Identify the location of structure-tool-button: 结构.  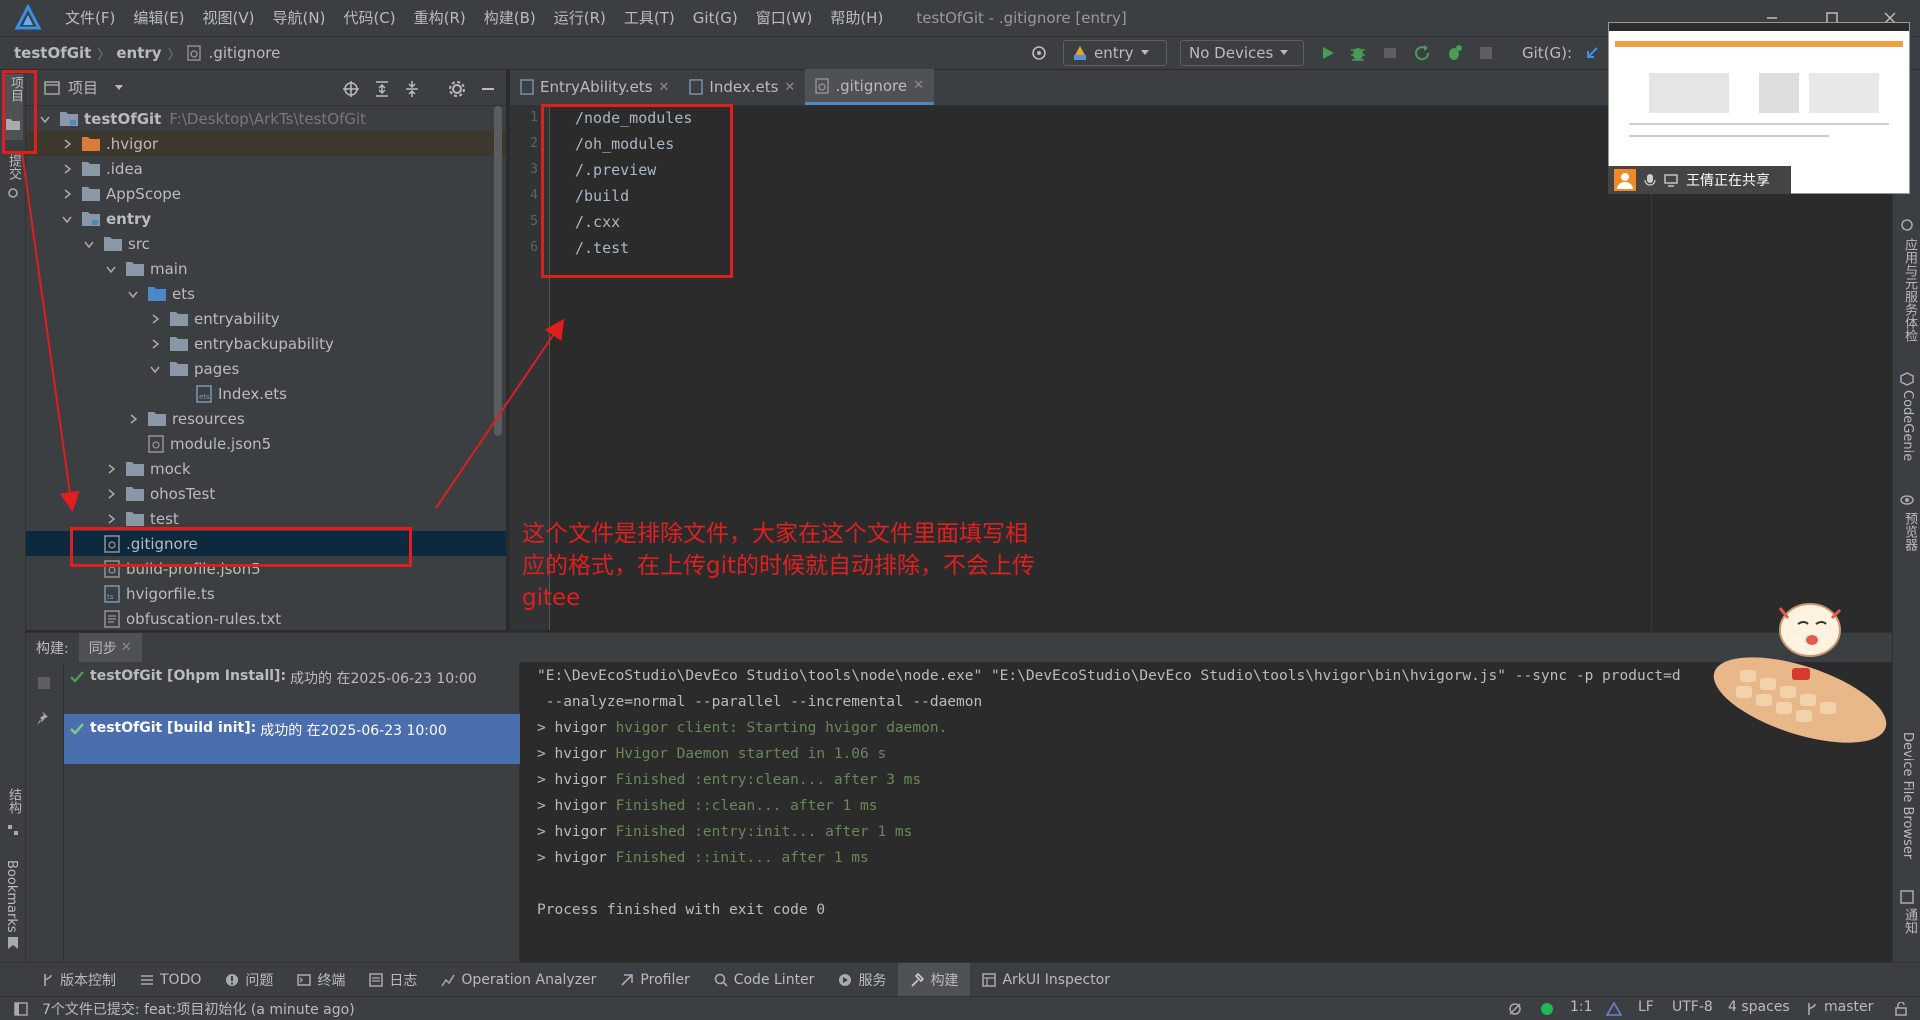
(13, 801).